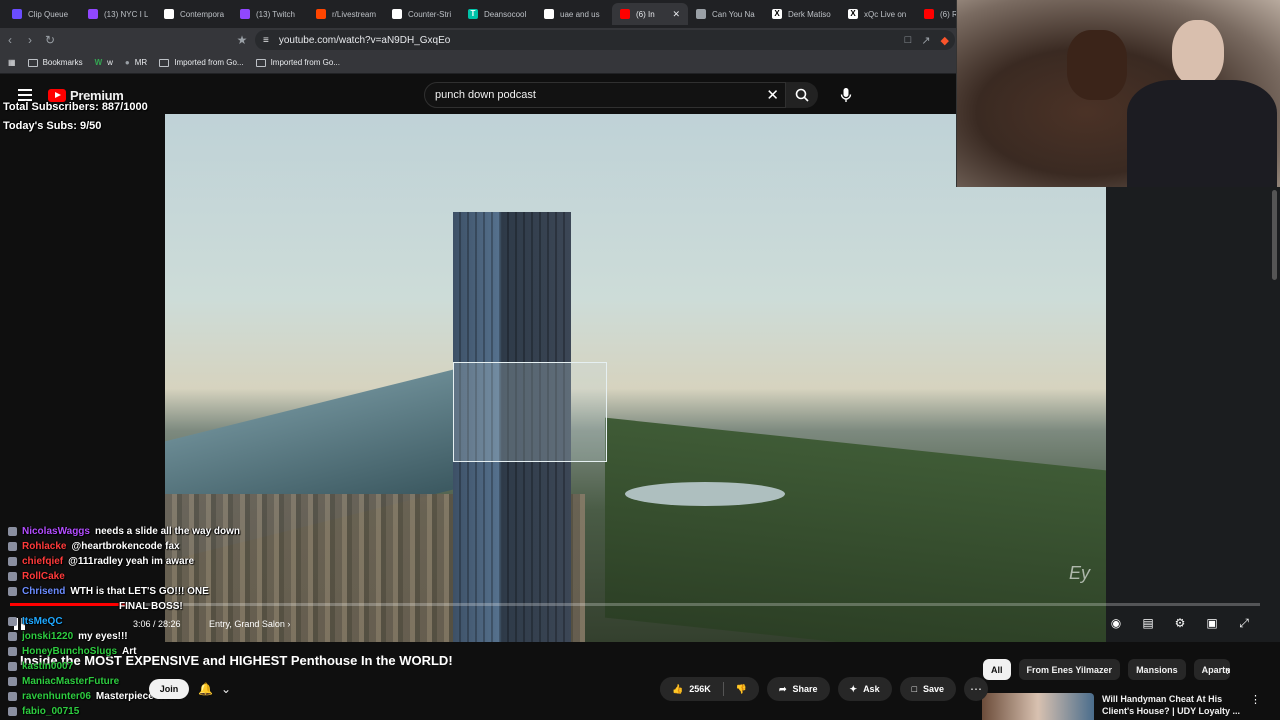  Describe the element at coordinates (1148, 623) in the screenshot. I see `captions-icon: ▤` at that location.